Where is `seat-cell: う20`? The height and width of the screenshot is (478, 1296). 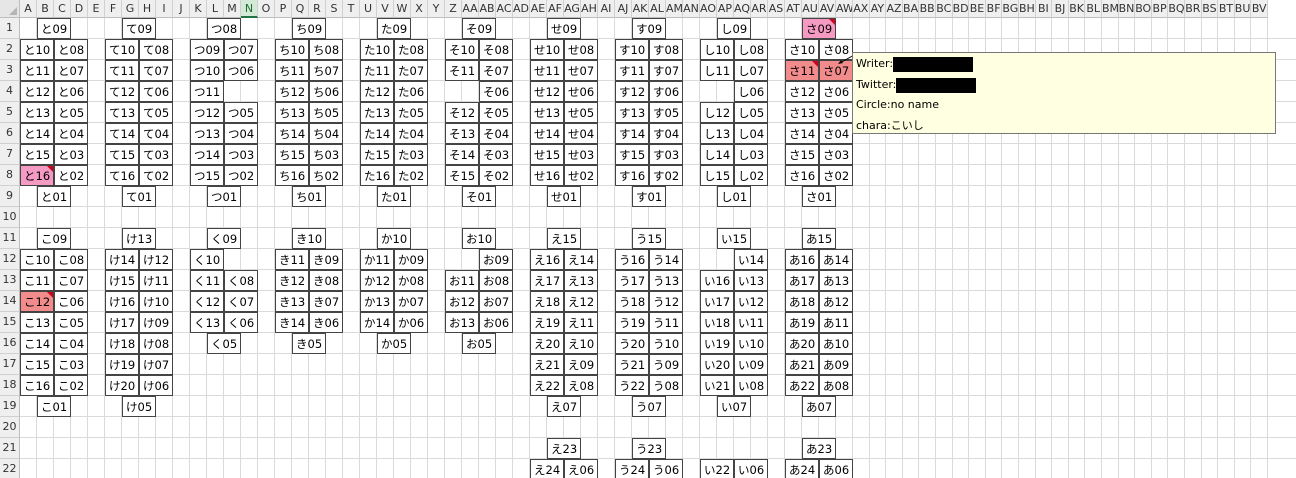
seat-cell: う20 is located at coordinates (632, 343).